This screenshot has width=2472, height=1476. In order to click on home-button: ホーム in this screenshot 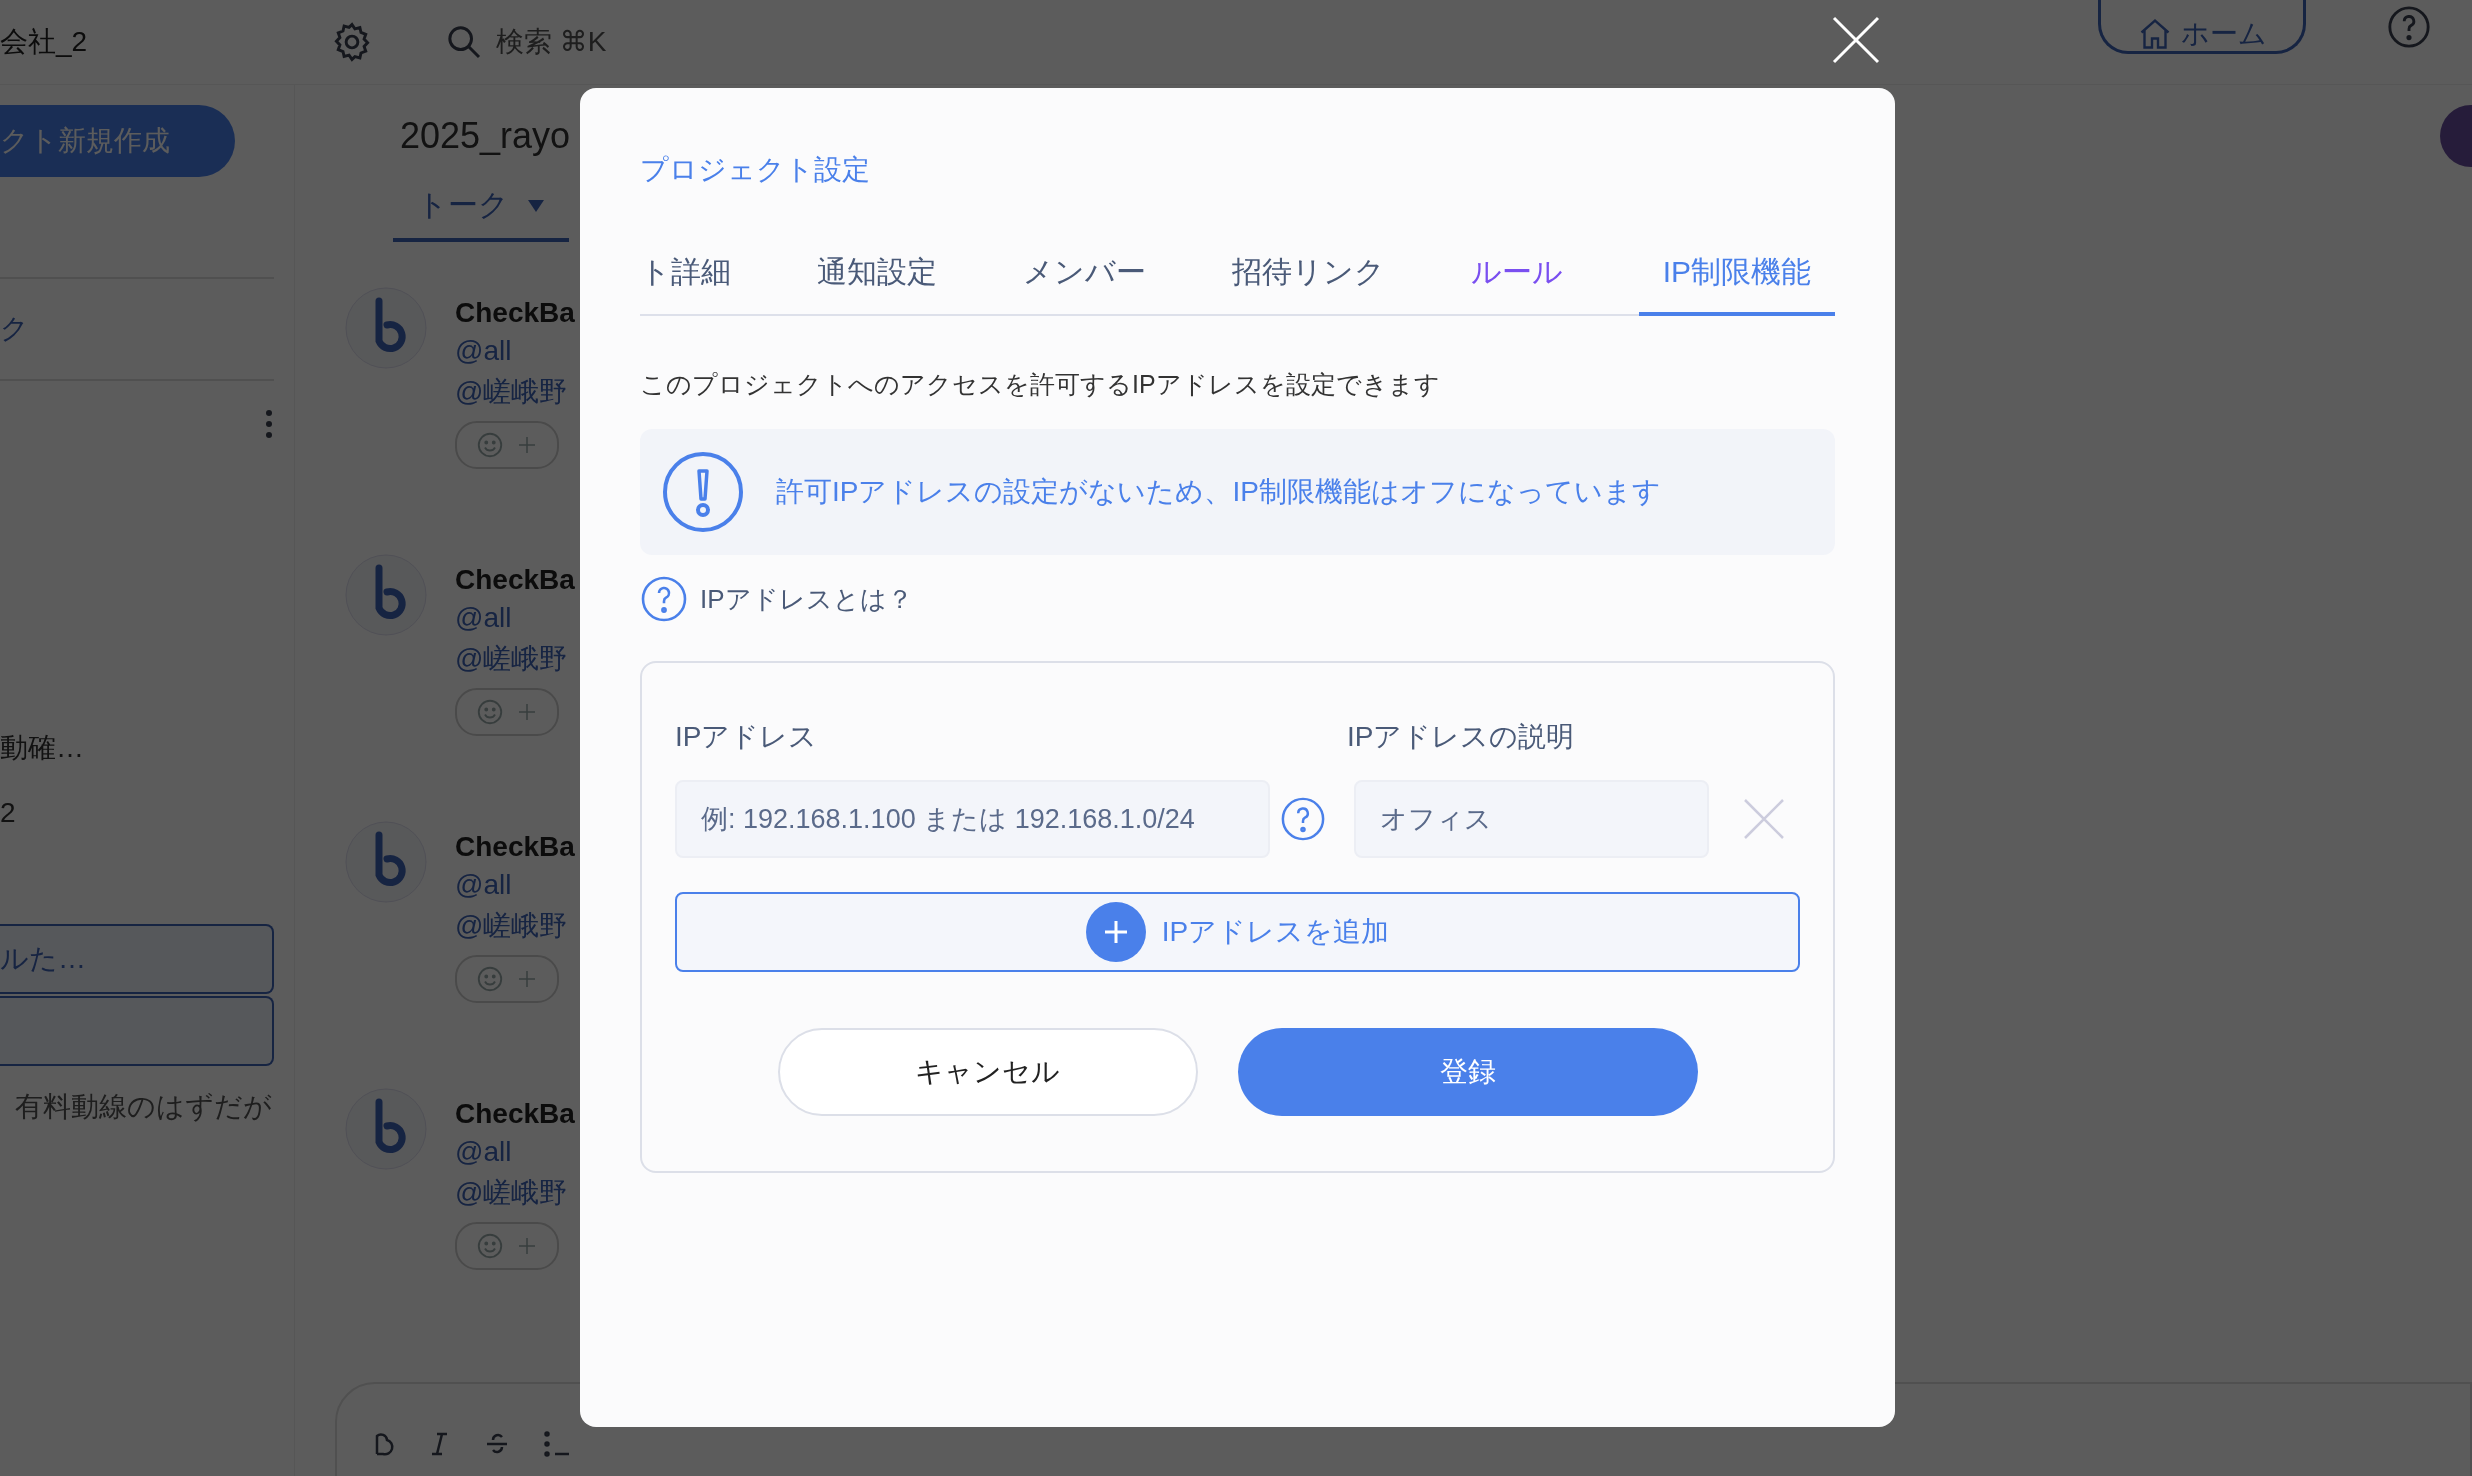, I will do `click(2202, 27)`.